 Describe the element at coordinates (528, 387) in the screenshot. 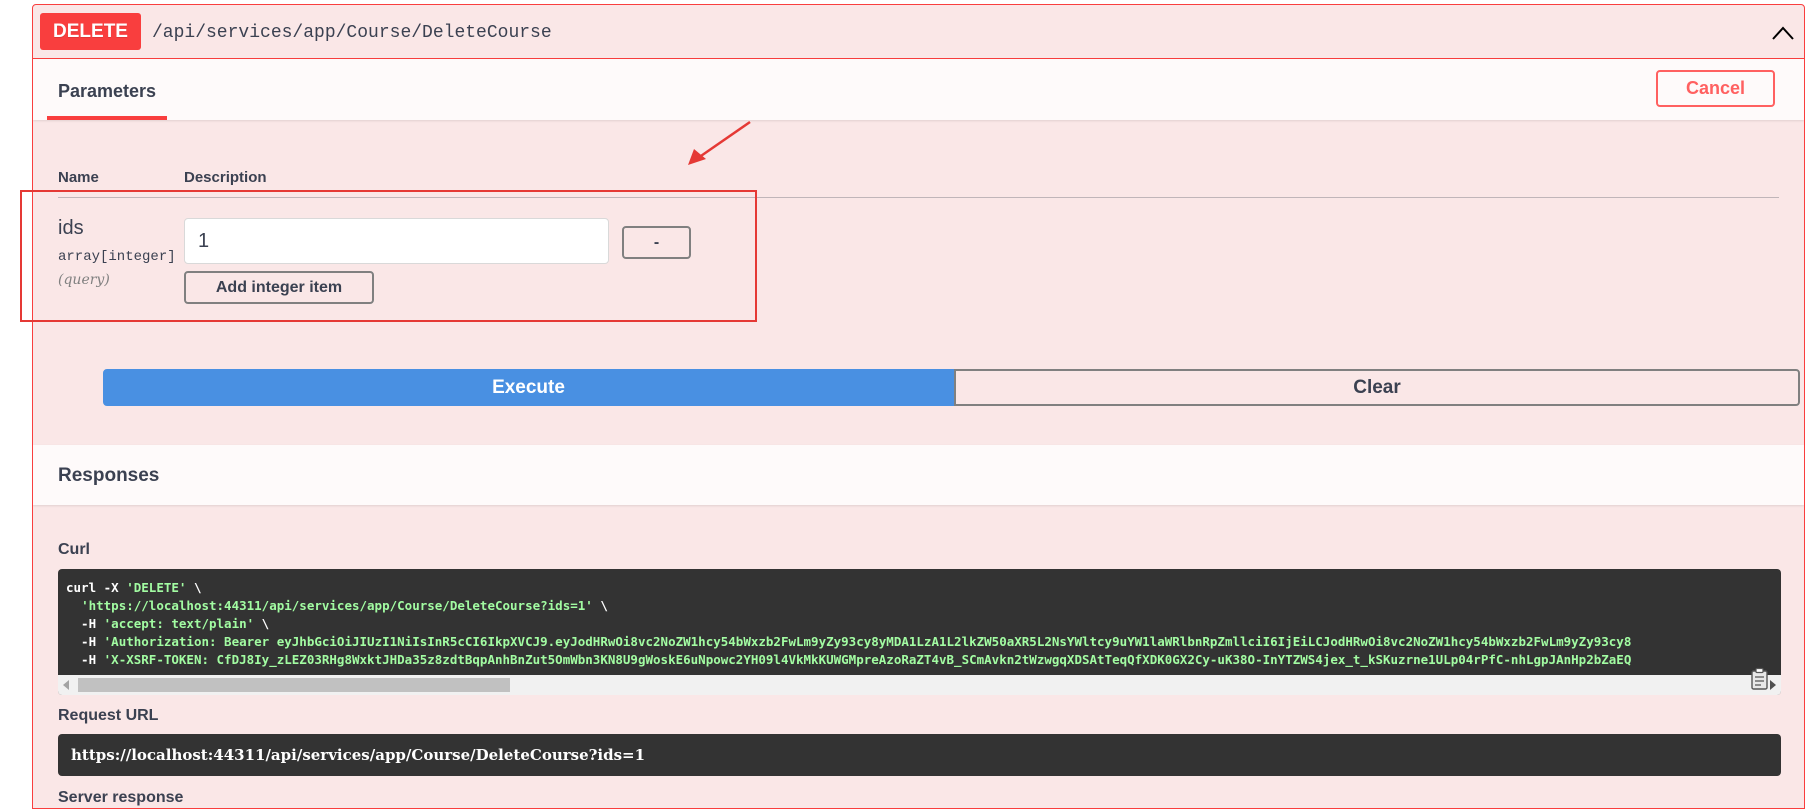

I see `execute-button: Execute` at that location.